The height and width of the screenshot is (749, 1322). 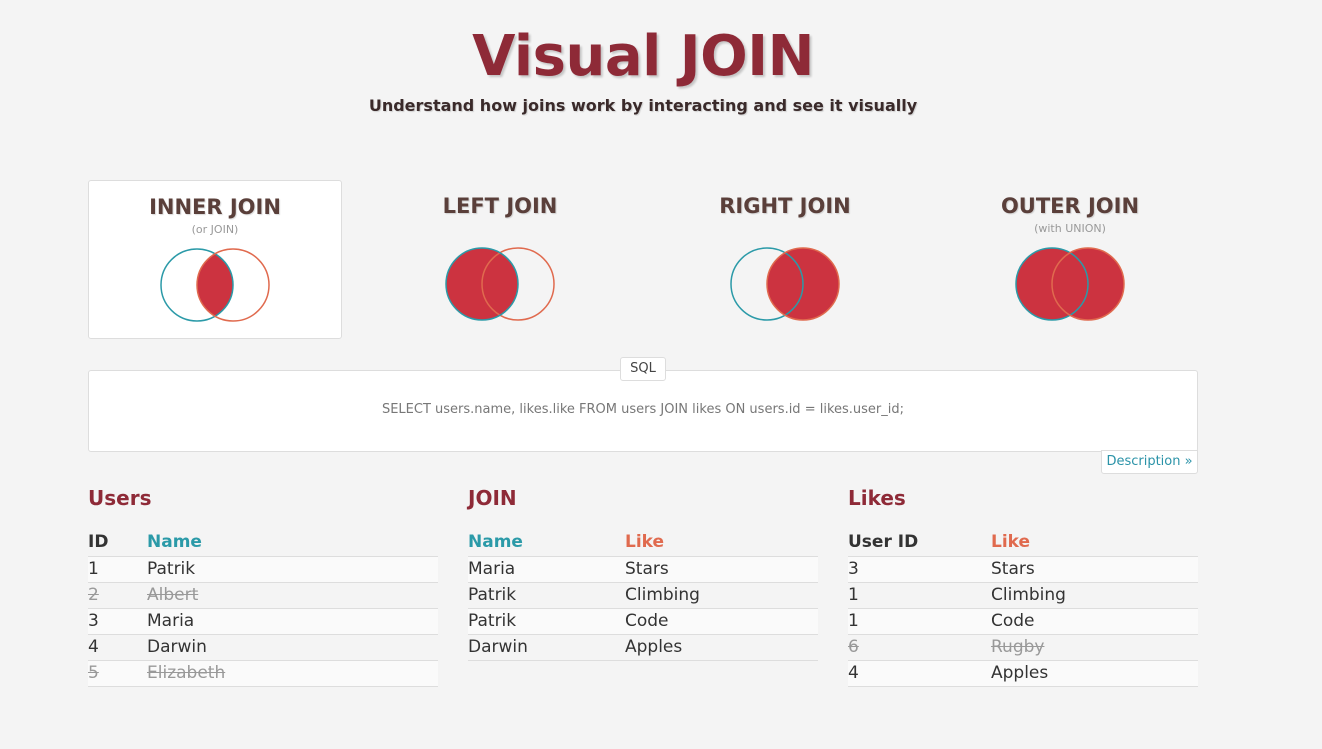 What do you see at coordinates (263, 674) in the screenshot?
I see `table-row: 5 Elizabeth` at bounding box center [263, 674].